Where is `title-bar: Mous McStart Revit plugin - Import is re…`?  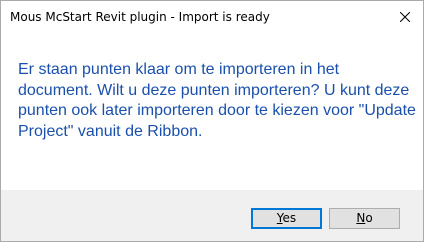 title-bar: Mous McStart Revit plugin - Import is re… is located at coordinates (212, 17).